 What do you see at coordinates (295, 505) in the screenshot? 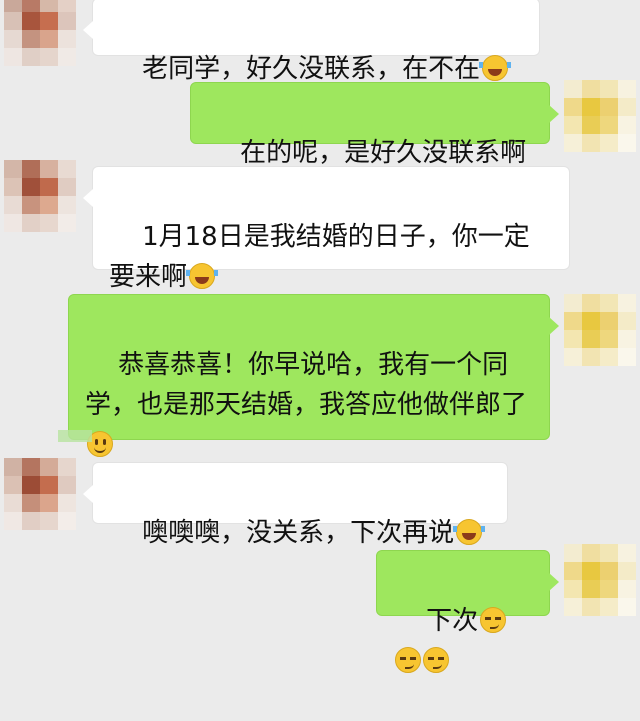
I see `message-bubble-incoming: 噢噢噢，没关系，下次再说` at bounding box center [295, 505].